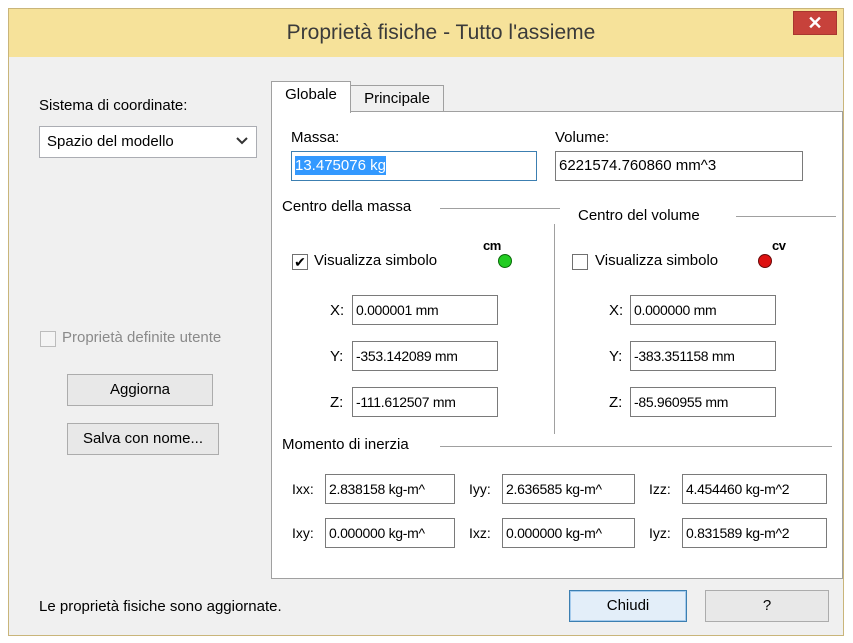 Image resolution: width=853 pixels, height=643 pixels. I want to click on close-button: Chiudi, so click(628, 606).